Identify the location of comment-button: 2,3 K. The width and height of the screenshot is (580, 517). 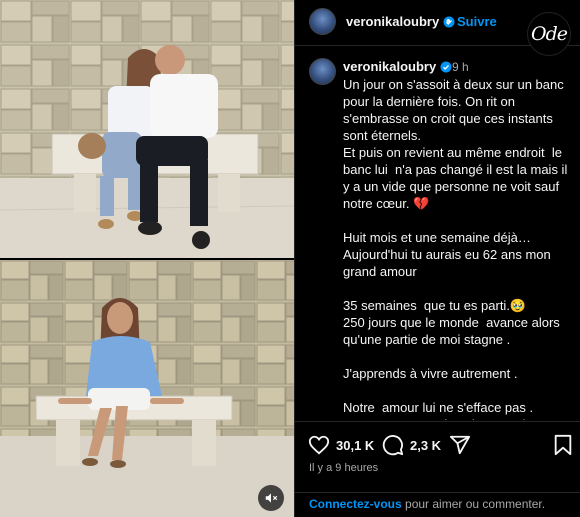
(411, 445).